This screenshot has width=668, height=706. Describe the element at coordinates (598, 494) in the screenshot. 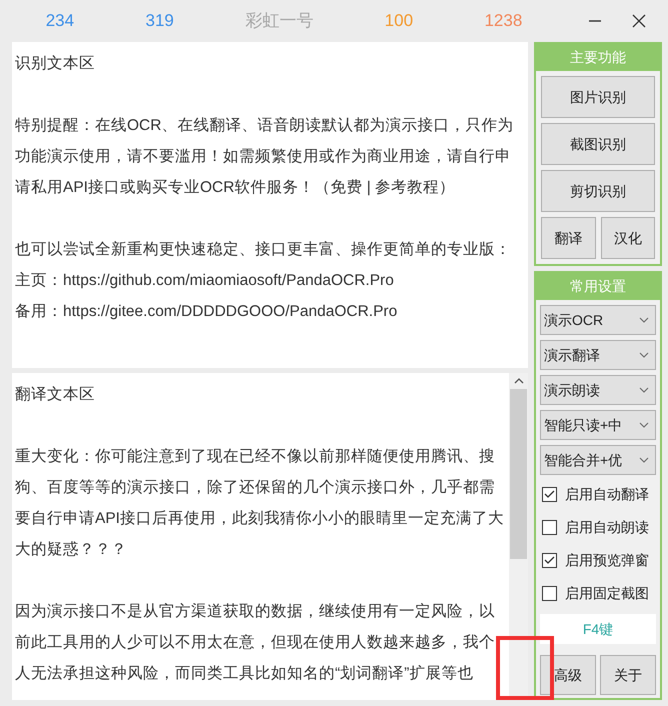

I see `checkbox-option: 启用自动翻译` at that location.